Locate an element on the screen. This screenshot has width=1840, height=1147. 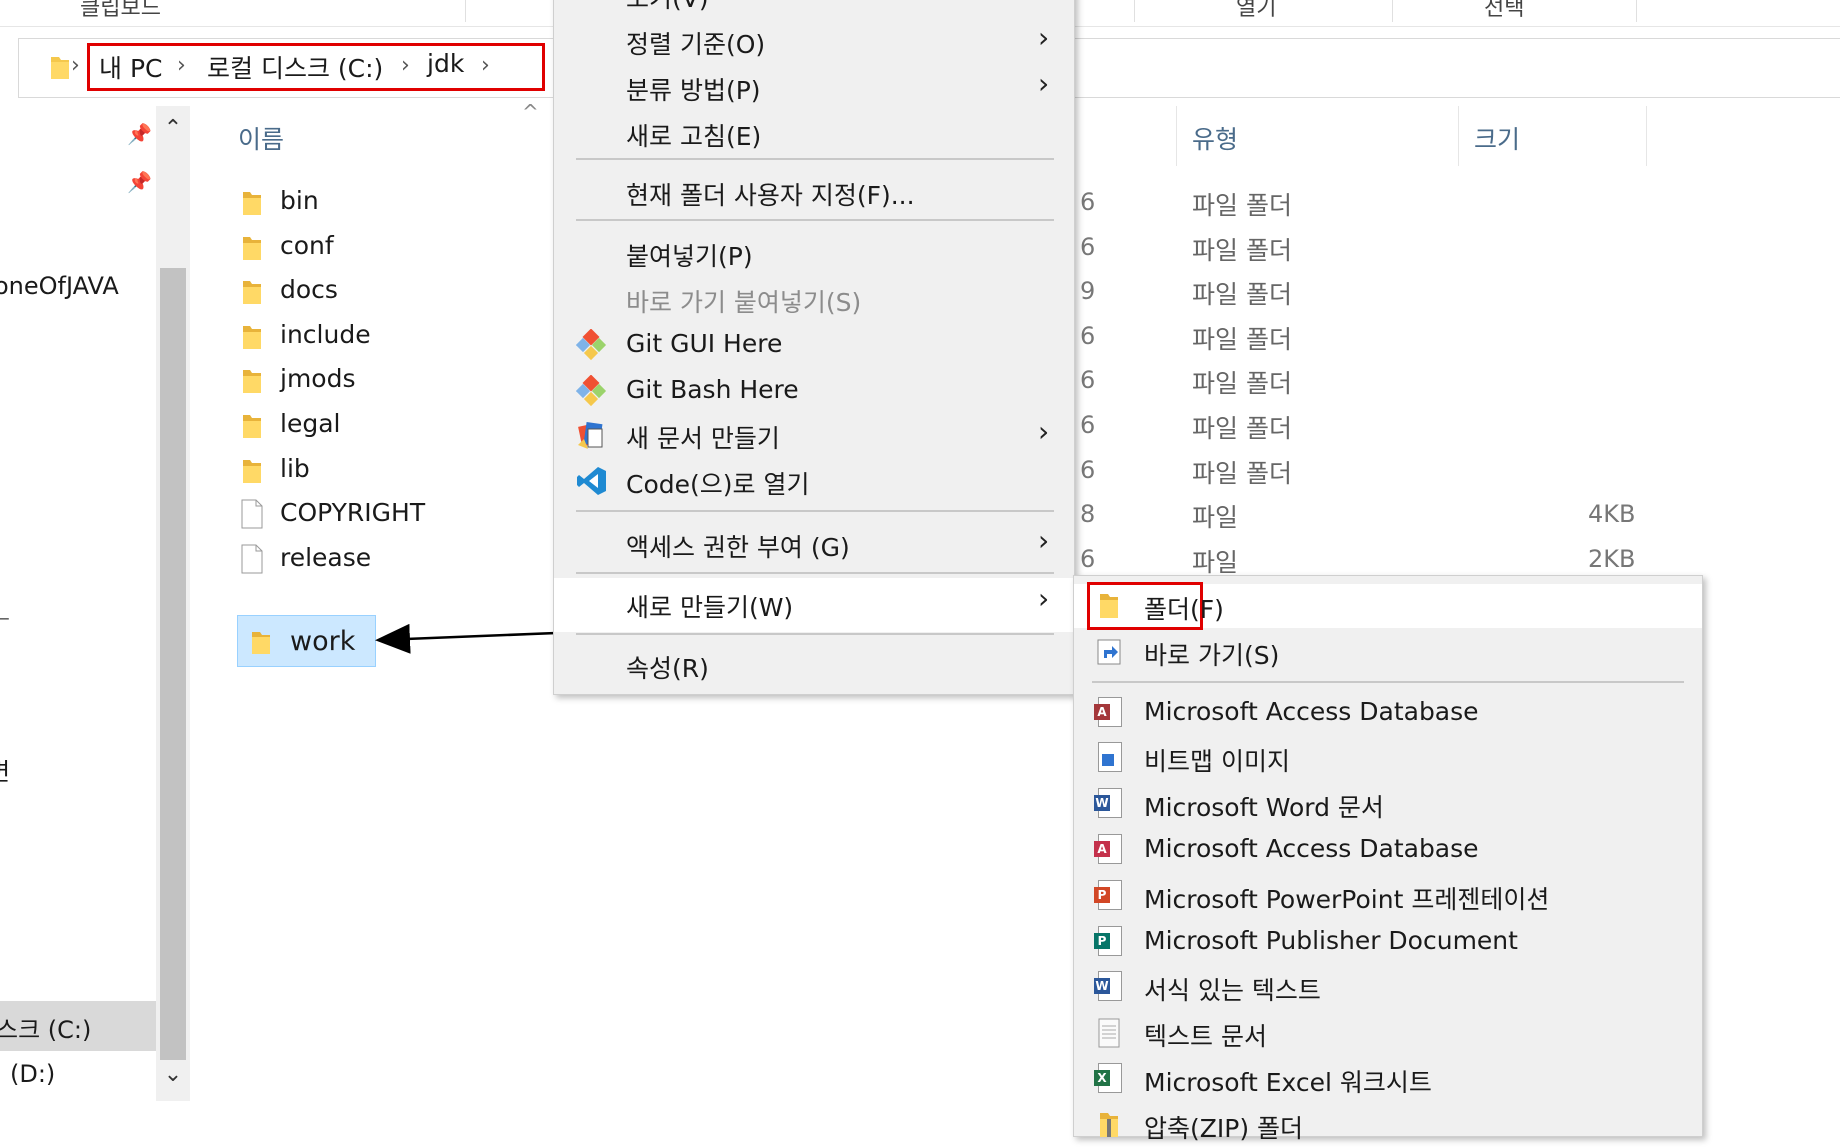
file-size: 2KB is located at coordinates (1612, 559).